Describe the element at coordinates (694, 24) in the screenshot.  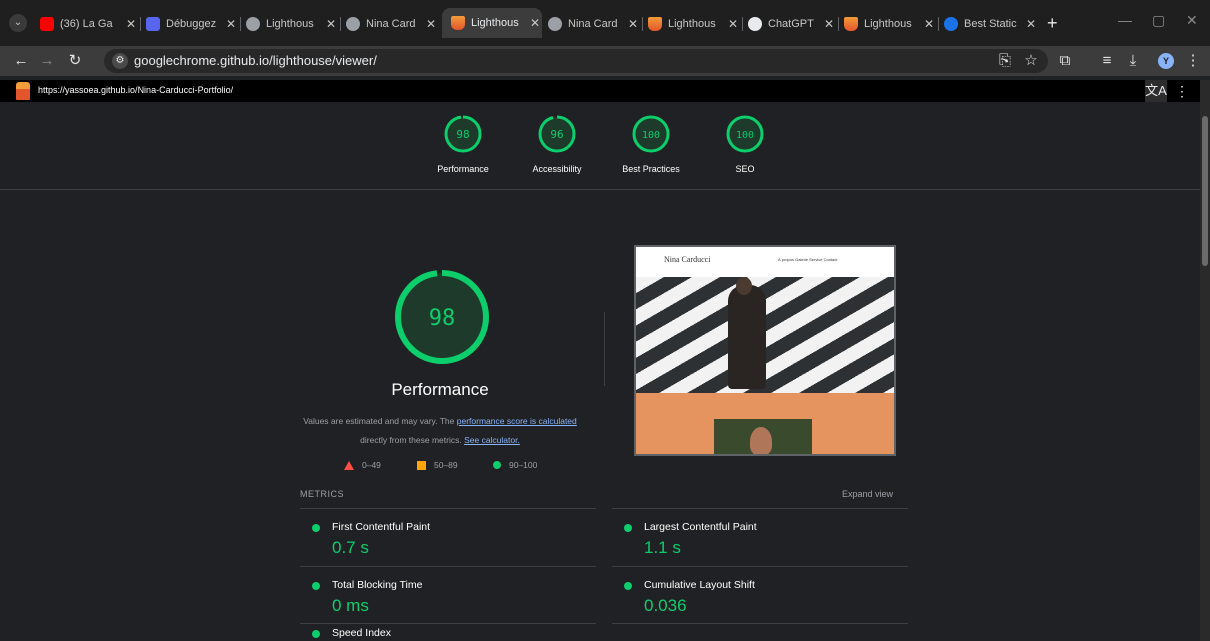
I see `tab-lighthouse-2: Lighthous ✕` at that location.